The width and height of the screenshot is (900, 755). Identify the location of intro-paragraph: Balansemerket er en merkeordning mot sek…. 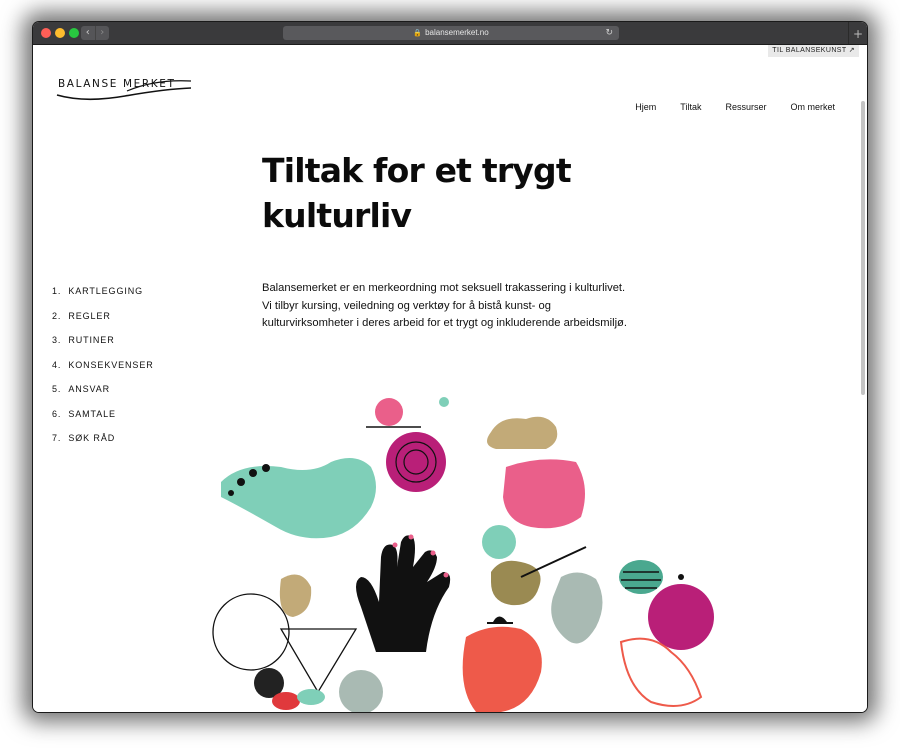
(444, 305).